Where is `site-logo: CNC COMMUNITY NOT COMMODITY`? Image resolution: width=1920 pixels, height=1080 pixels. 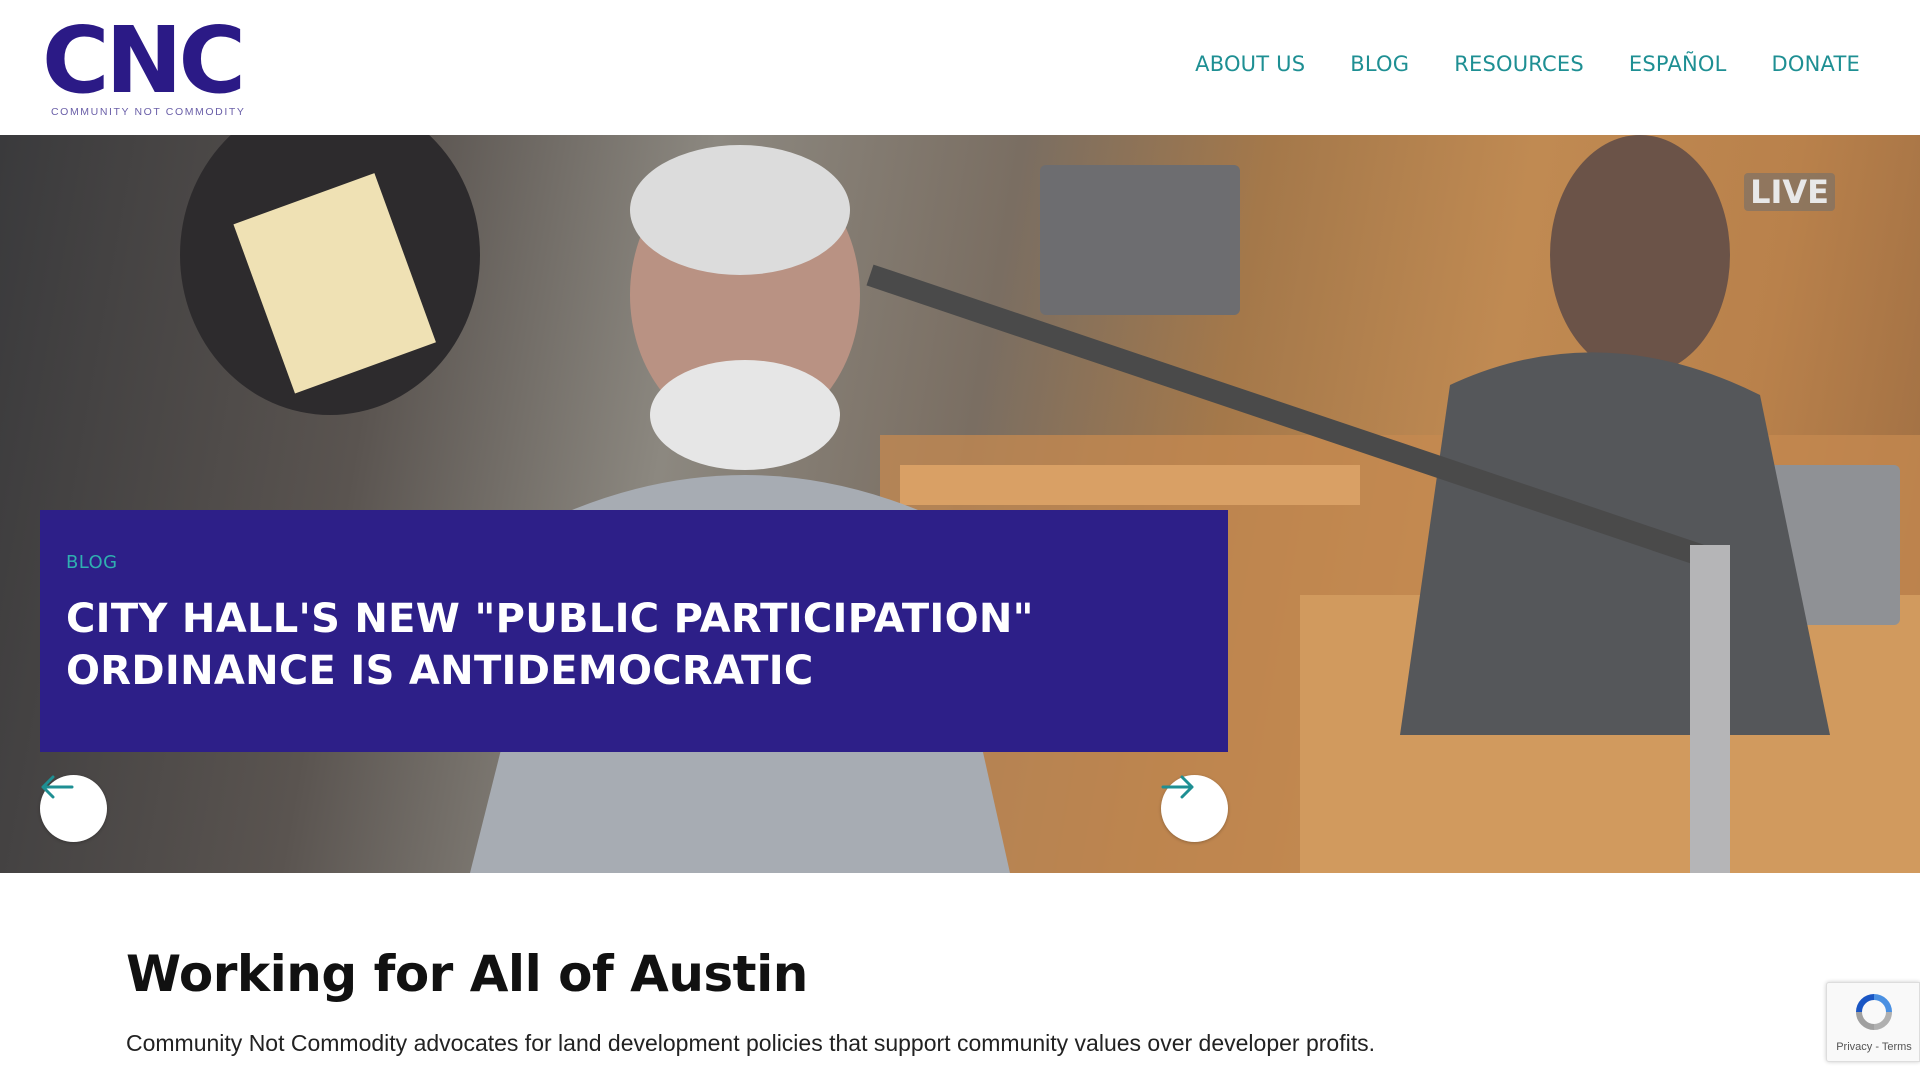
site-logo: CNC COMMUNITY NOT COMMODITY is located at coordinates (144, 63).